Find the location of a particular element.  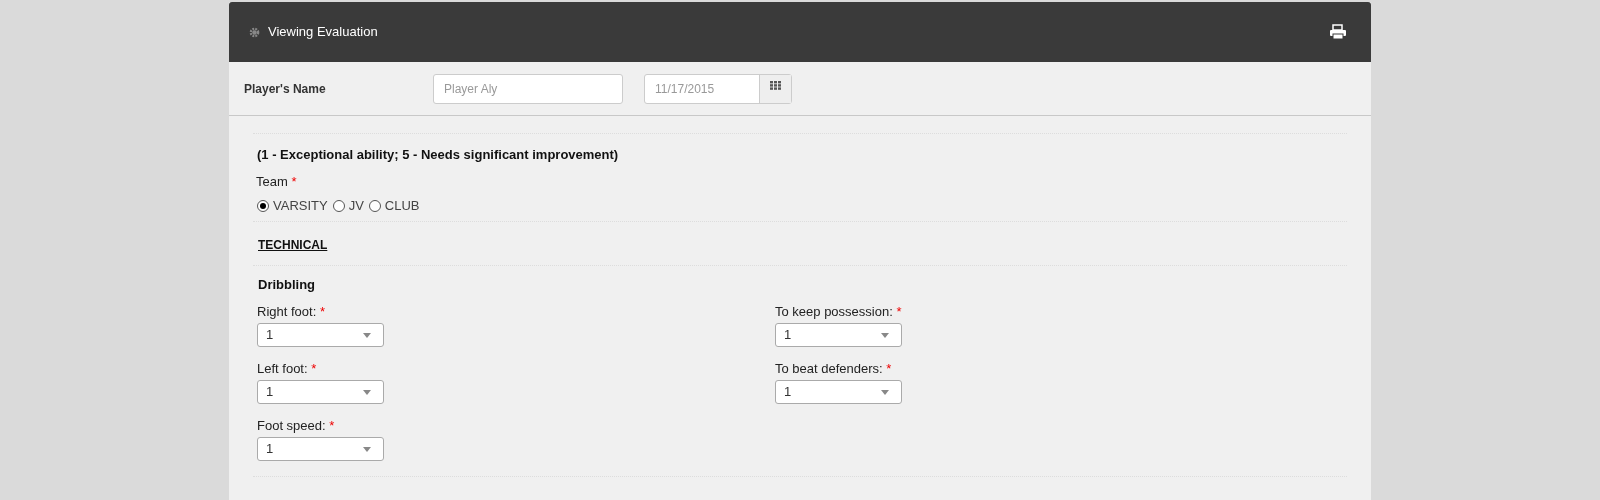

field-label: Left foot: is located at coordinates (282, 368).